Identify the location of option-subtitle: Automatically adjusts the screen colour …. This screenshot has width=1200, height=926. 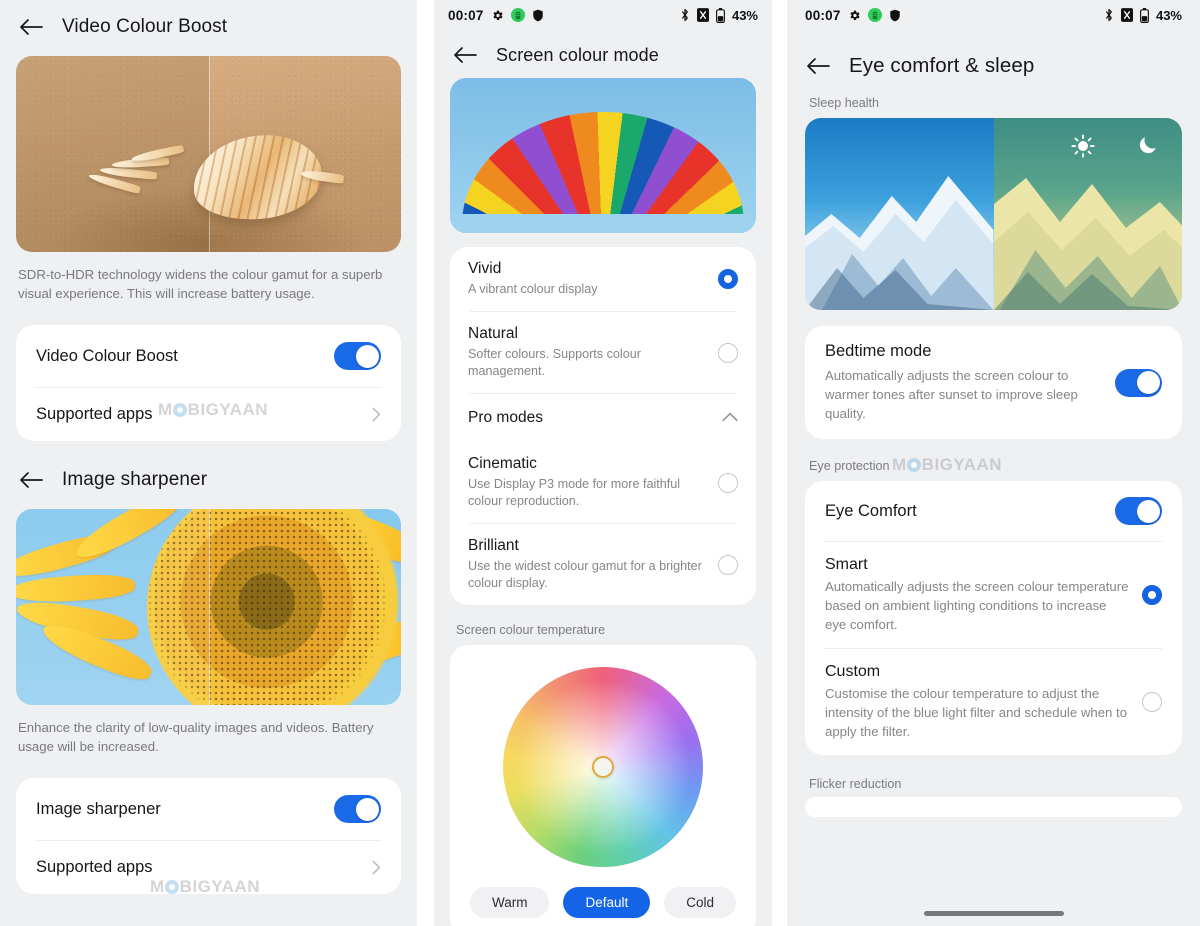
(977, 605).